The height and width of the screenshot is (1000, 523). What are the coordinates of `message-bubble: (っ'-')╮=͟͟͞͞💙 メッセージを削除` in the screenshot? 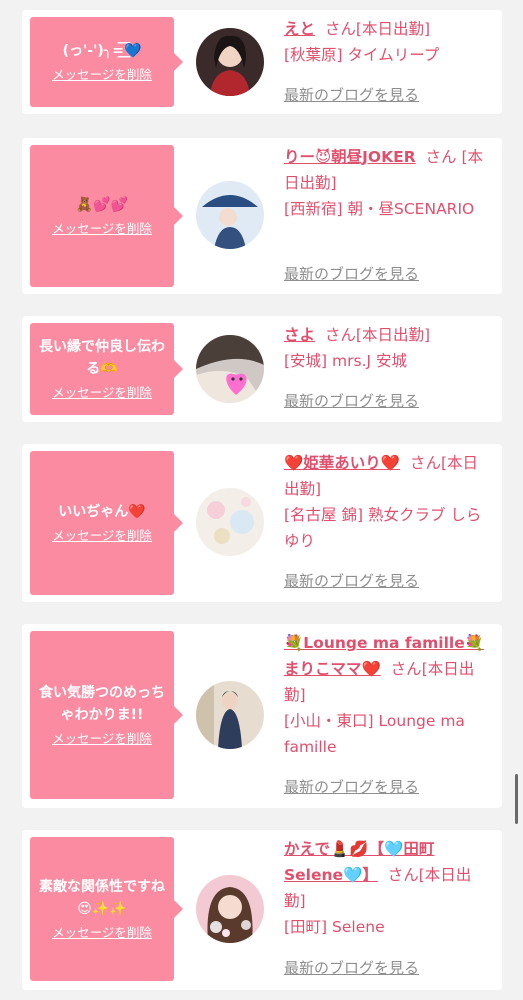 It's located at (106, 62).